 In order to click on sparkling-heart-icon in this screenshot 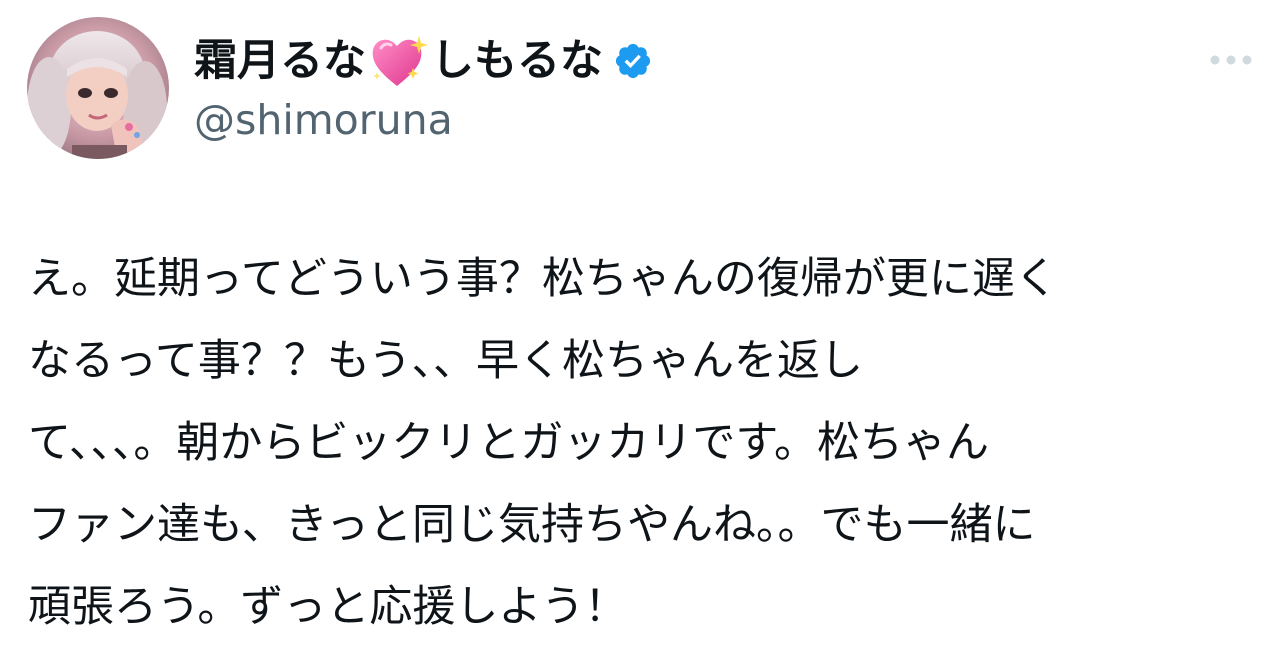, I will do `click(399, 61)`.